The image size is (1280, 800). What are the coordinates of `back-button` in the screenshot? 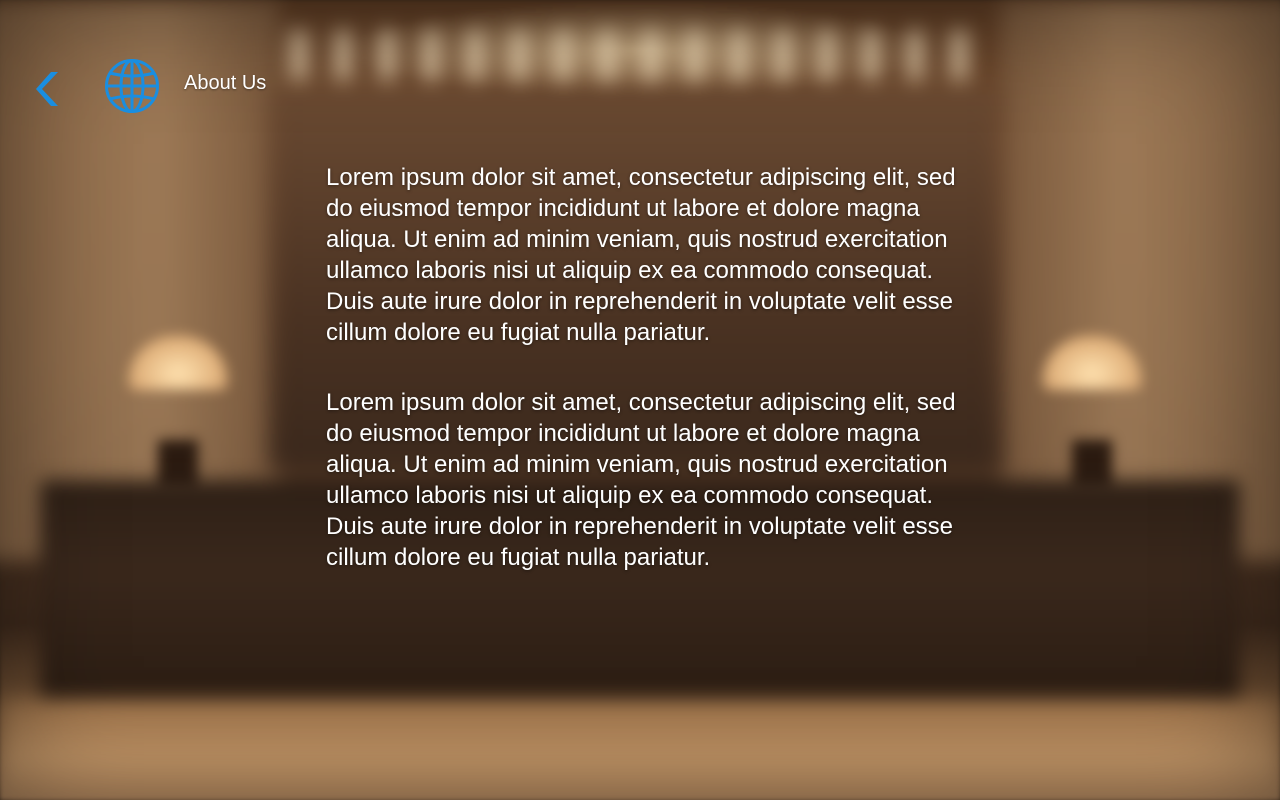 It's located at (49, 90).